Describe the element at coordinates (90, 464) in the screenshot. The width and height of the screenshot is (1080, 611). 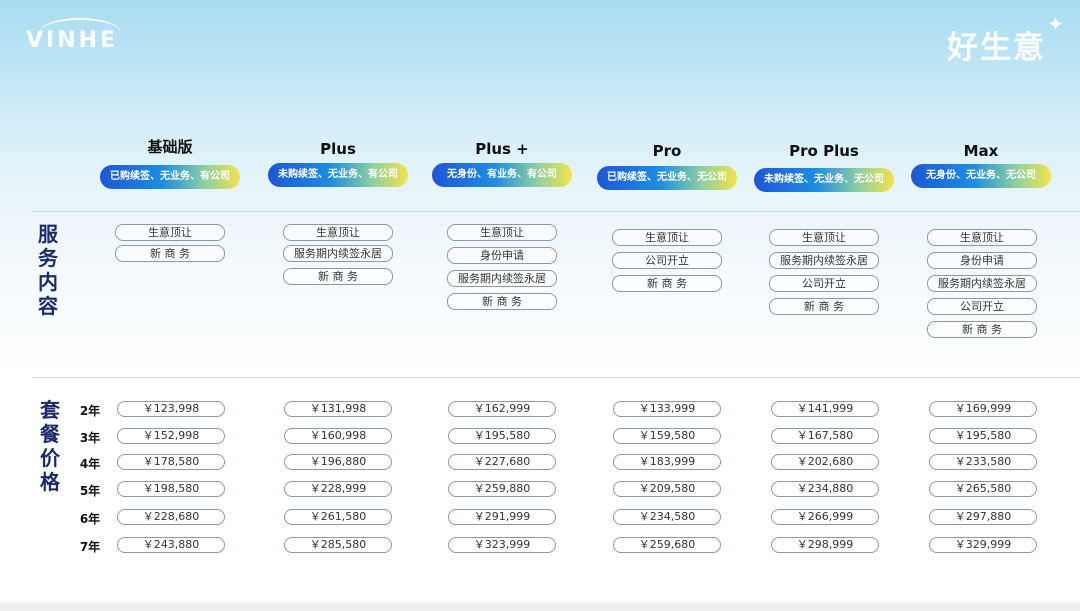
I see `year-label: 4年` at that location.